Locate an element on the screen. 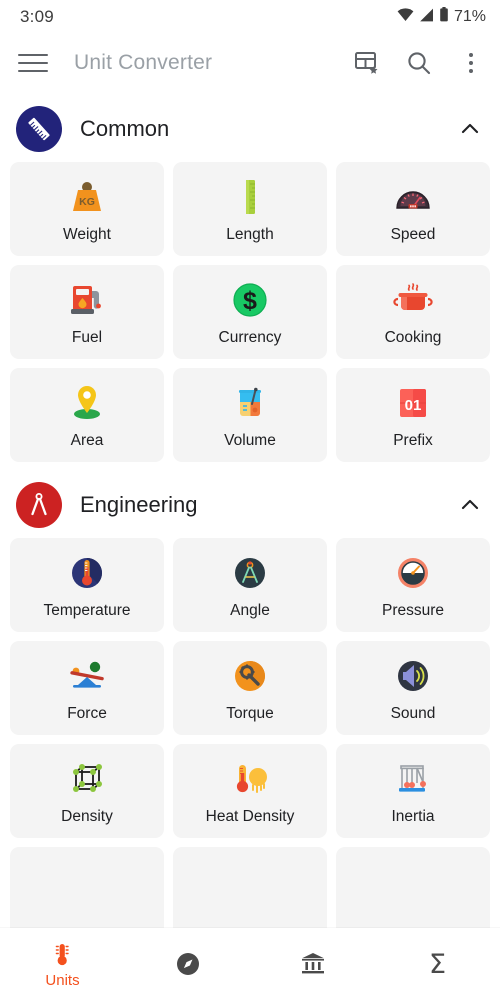 This screenshot has width=500, height=1000. favorites-grid-icon is located at coordinates (367, 63).